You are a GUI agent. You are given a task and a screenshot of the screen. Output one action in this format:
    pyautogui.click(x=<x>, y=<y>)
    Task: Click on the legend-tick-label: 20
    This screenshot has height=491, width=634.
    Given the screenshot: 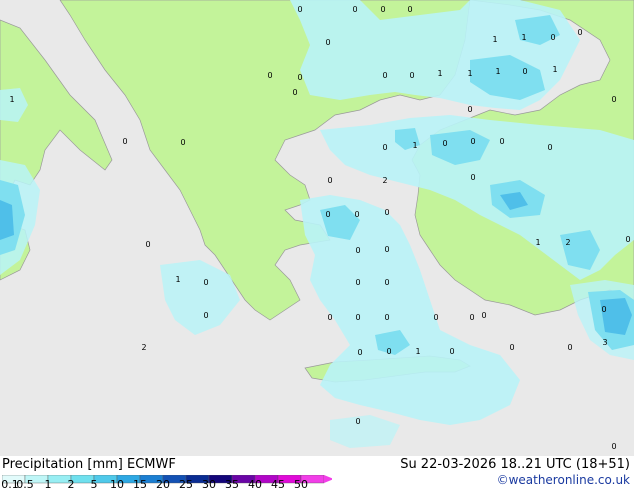 What is the action you would take?
    pyautogui.click(x=163, y=484)
    